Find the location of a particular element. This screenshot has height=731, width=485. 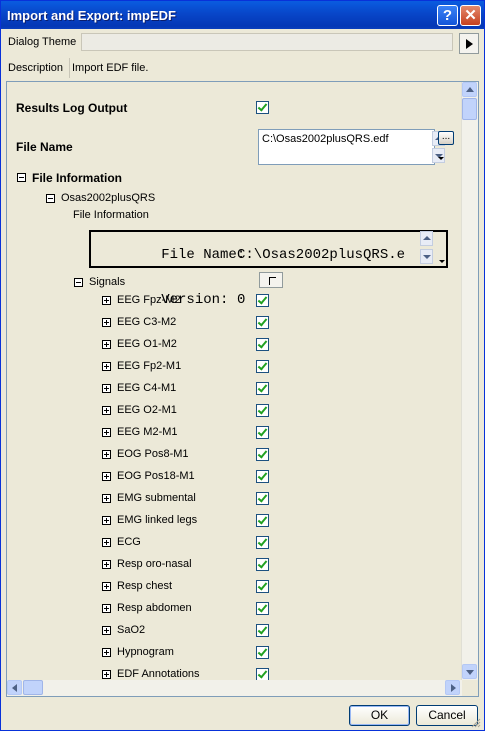

close-button: ✕ is located at coordinates (470, 15).